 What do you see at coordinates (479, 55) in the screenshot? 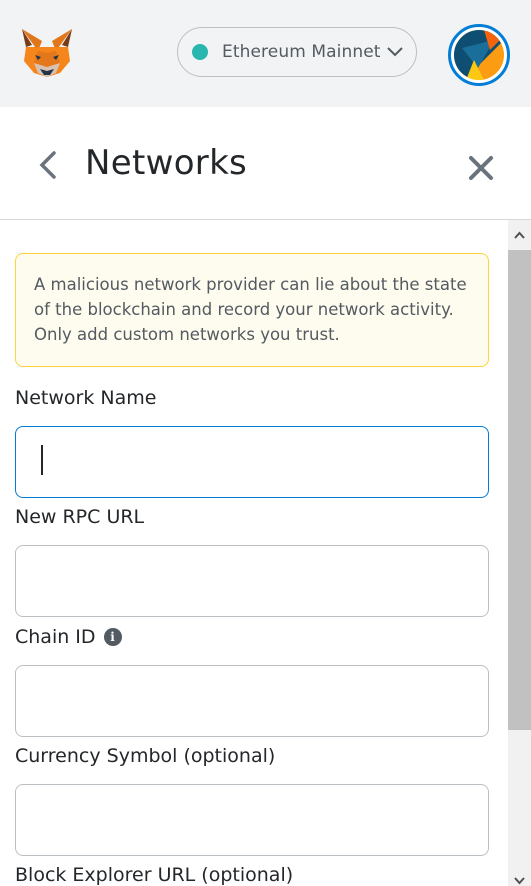
I see `account-avatar` at bounding box center [479, 55].